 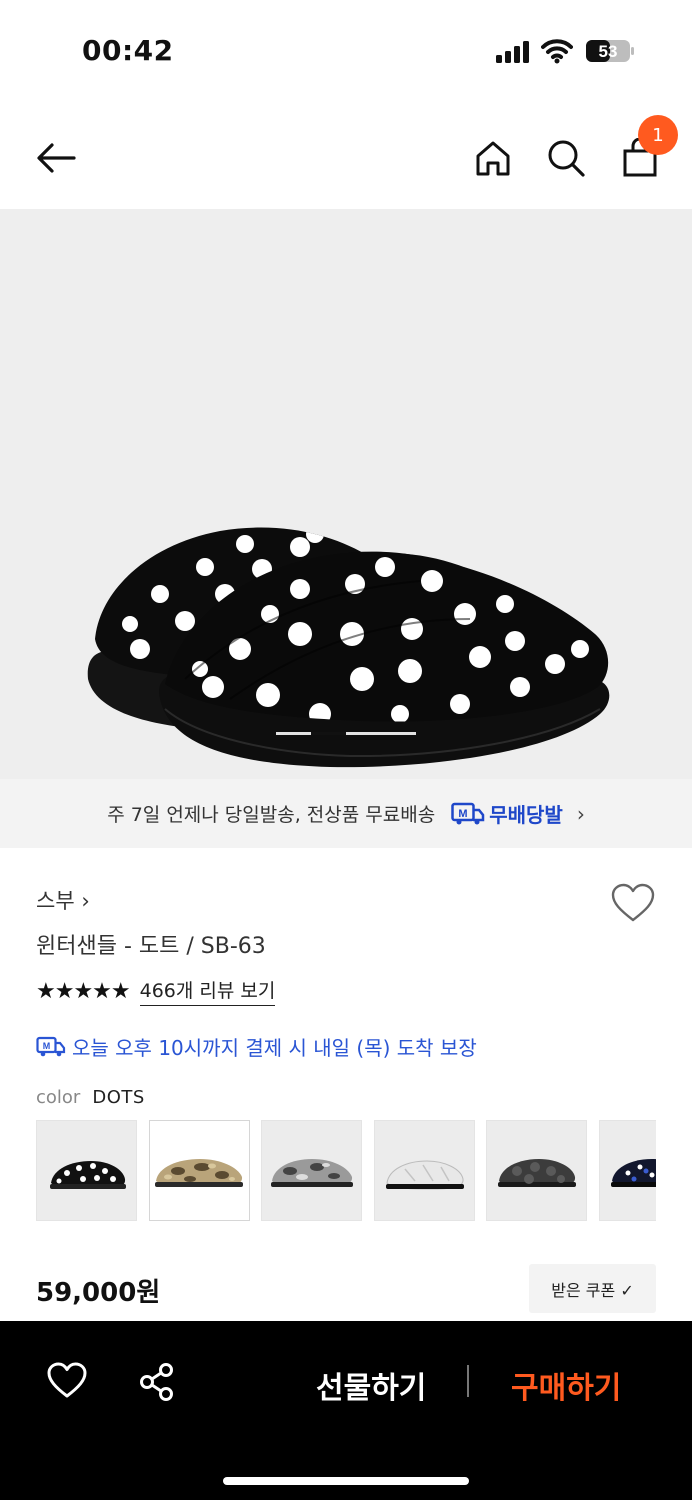 I want to click on battery-level: 53, so click(x=608, y=51).